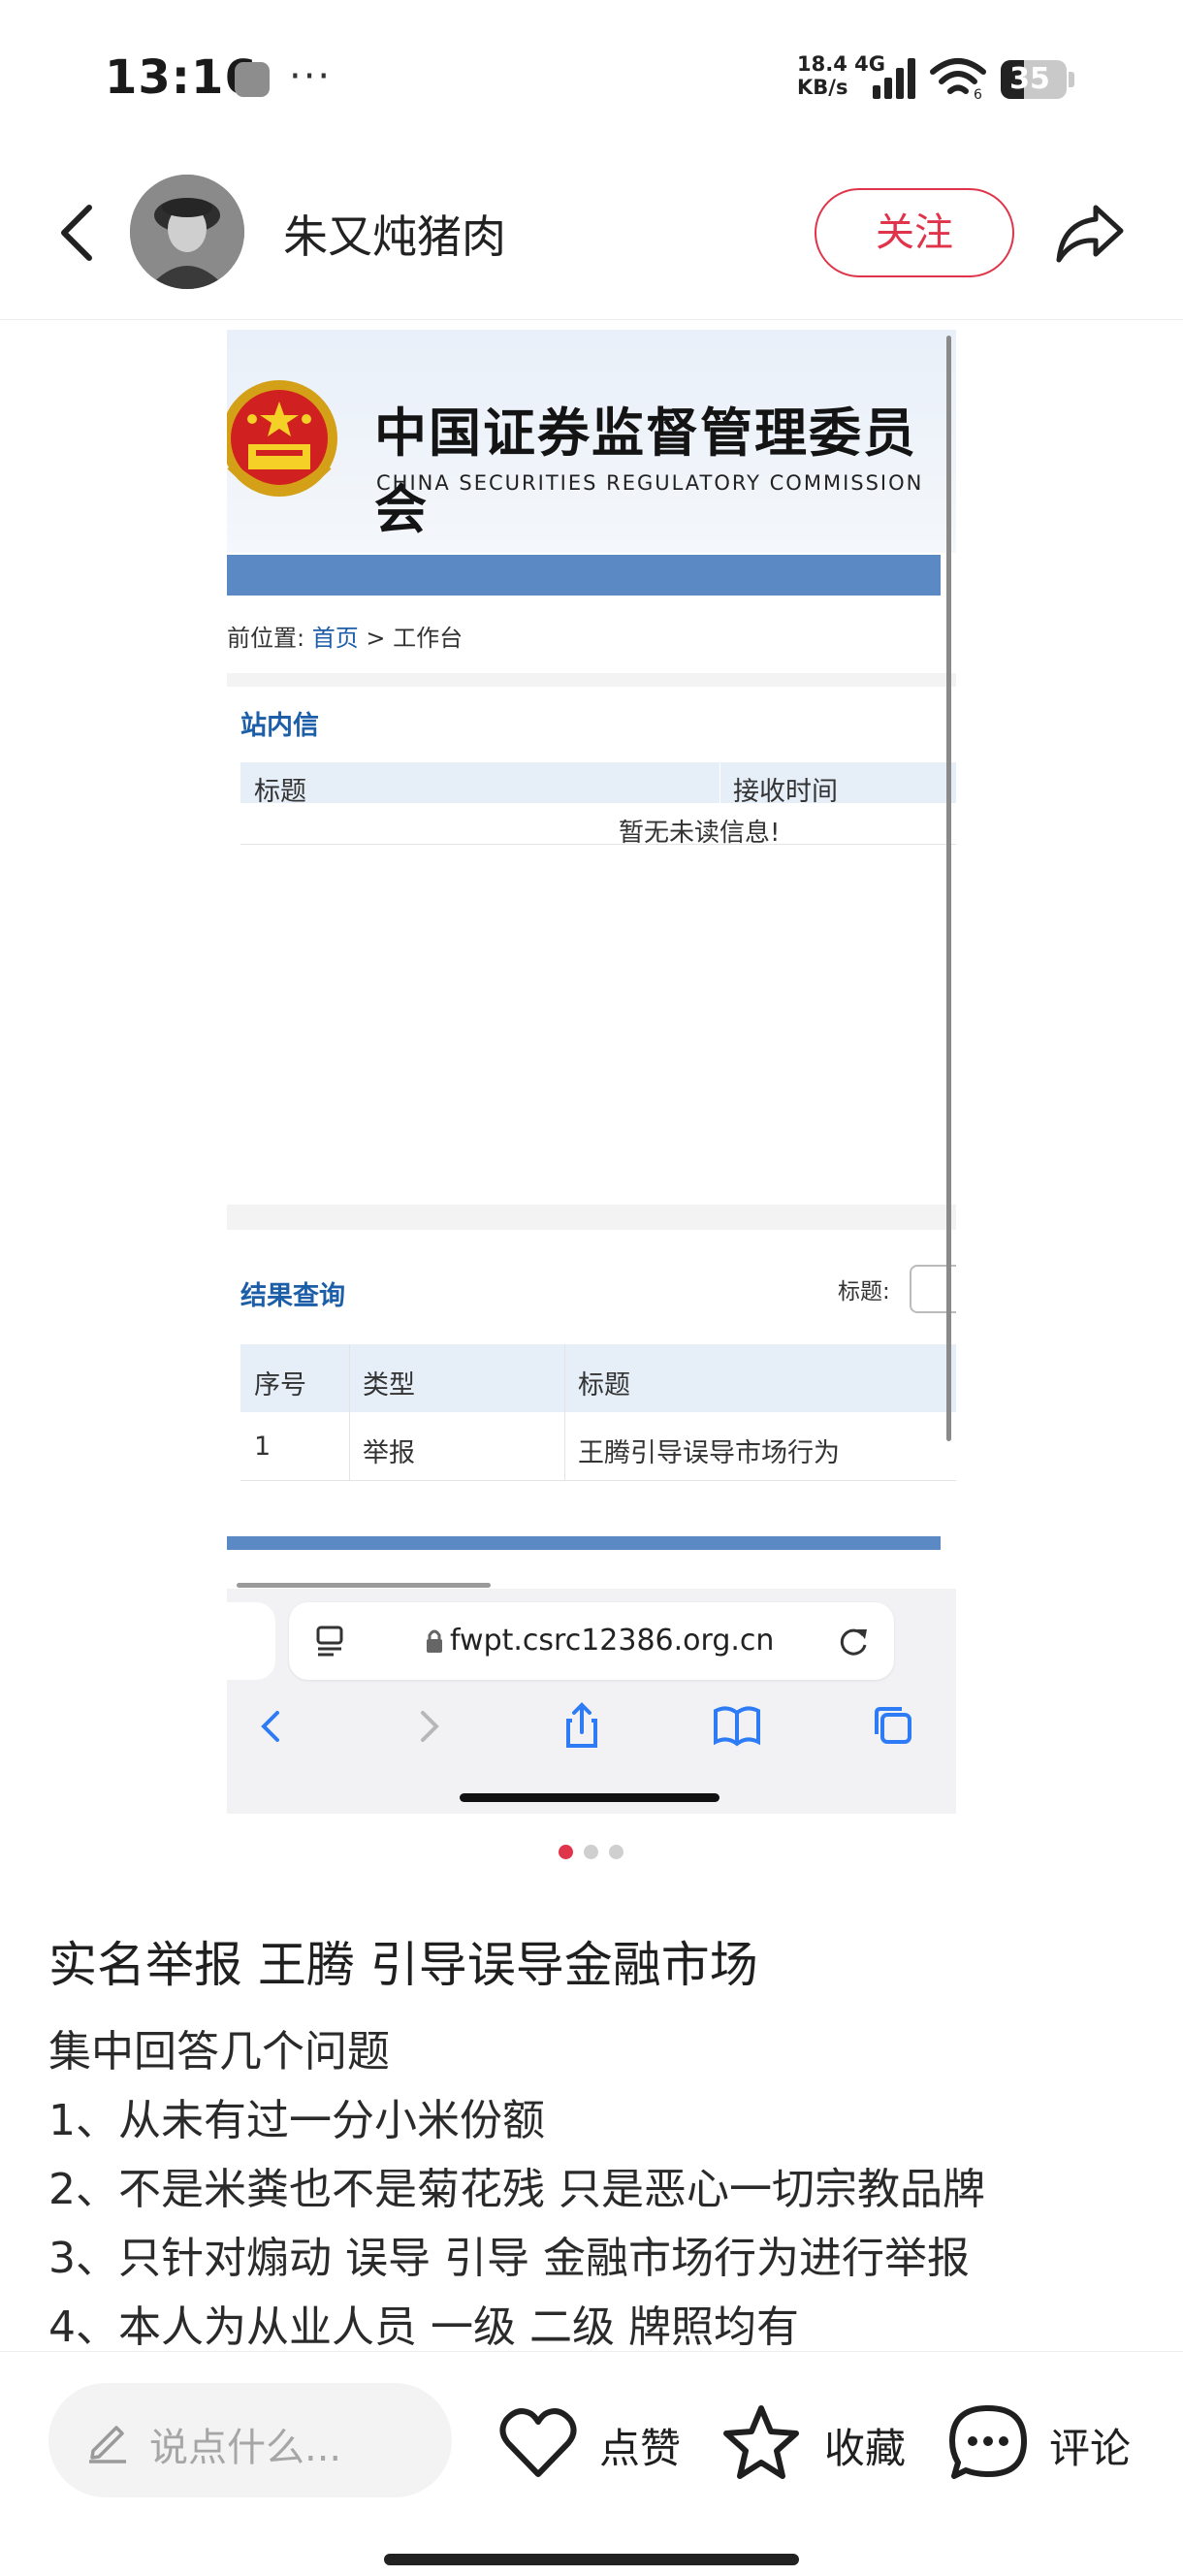  I want to click on inbox-table-header, so click(598, 782).